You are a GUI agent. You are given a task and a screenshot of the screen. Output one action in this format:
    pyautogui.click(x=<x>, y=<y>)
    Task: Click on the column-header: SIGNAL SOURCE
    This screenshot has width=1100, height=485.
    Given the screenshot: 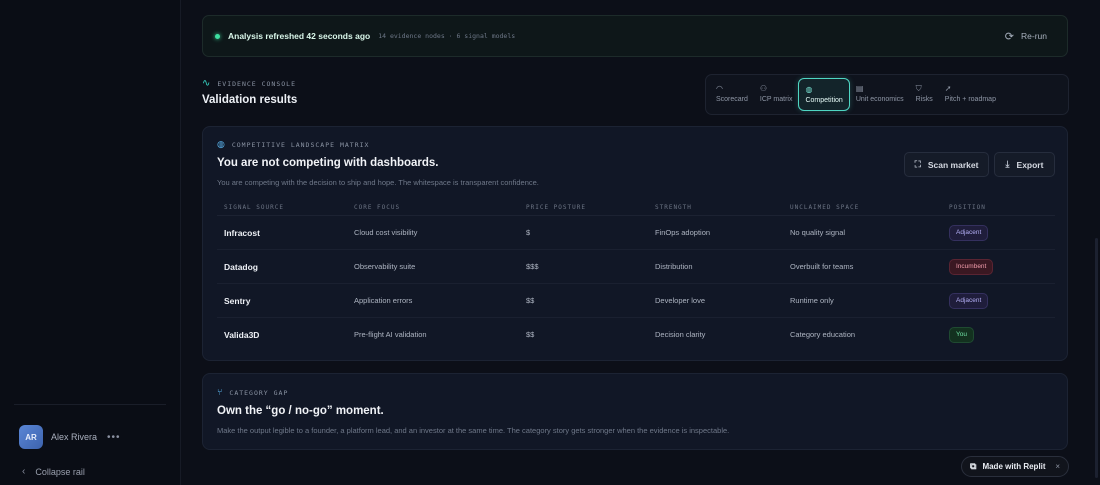 What is the action you would take?
    pyautogui.click(x=254, y=207)
    